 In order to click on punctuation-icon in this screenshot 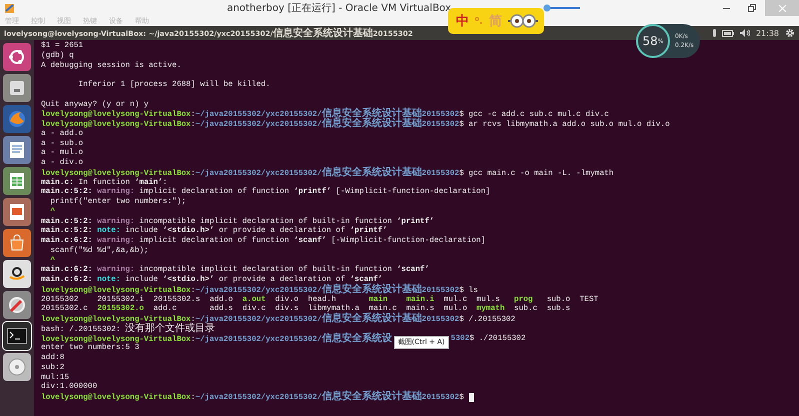, I will do `click(479, 21)`.